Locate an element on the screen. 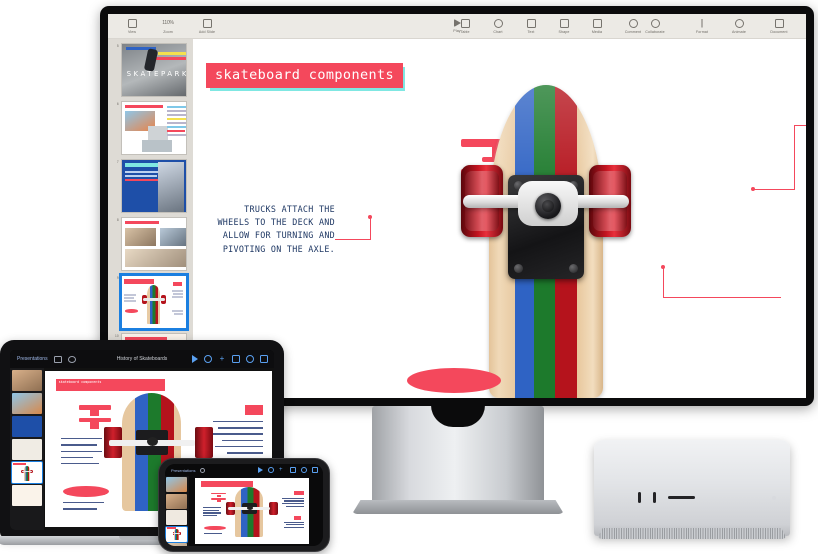 The image size is (818, 554). toolbar-chart-button: Chart is located at coordinates (498, 26).